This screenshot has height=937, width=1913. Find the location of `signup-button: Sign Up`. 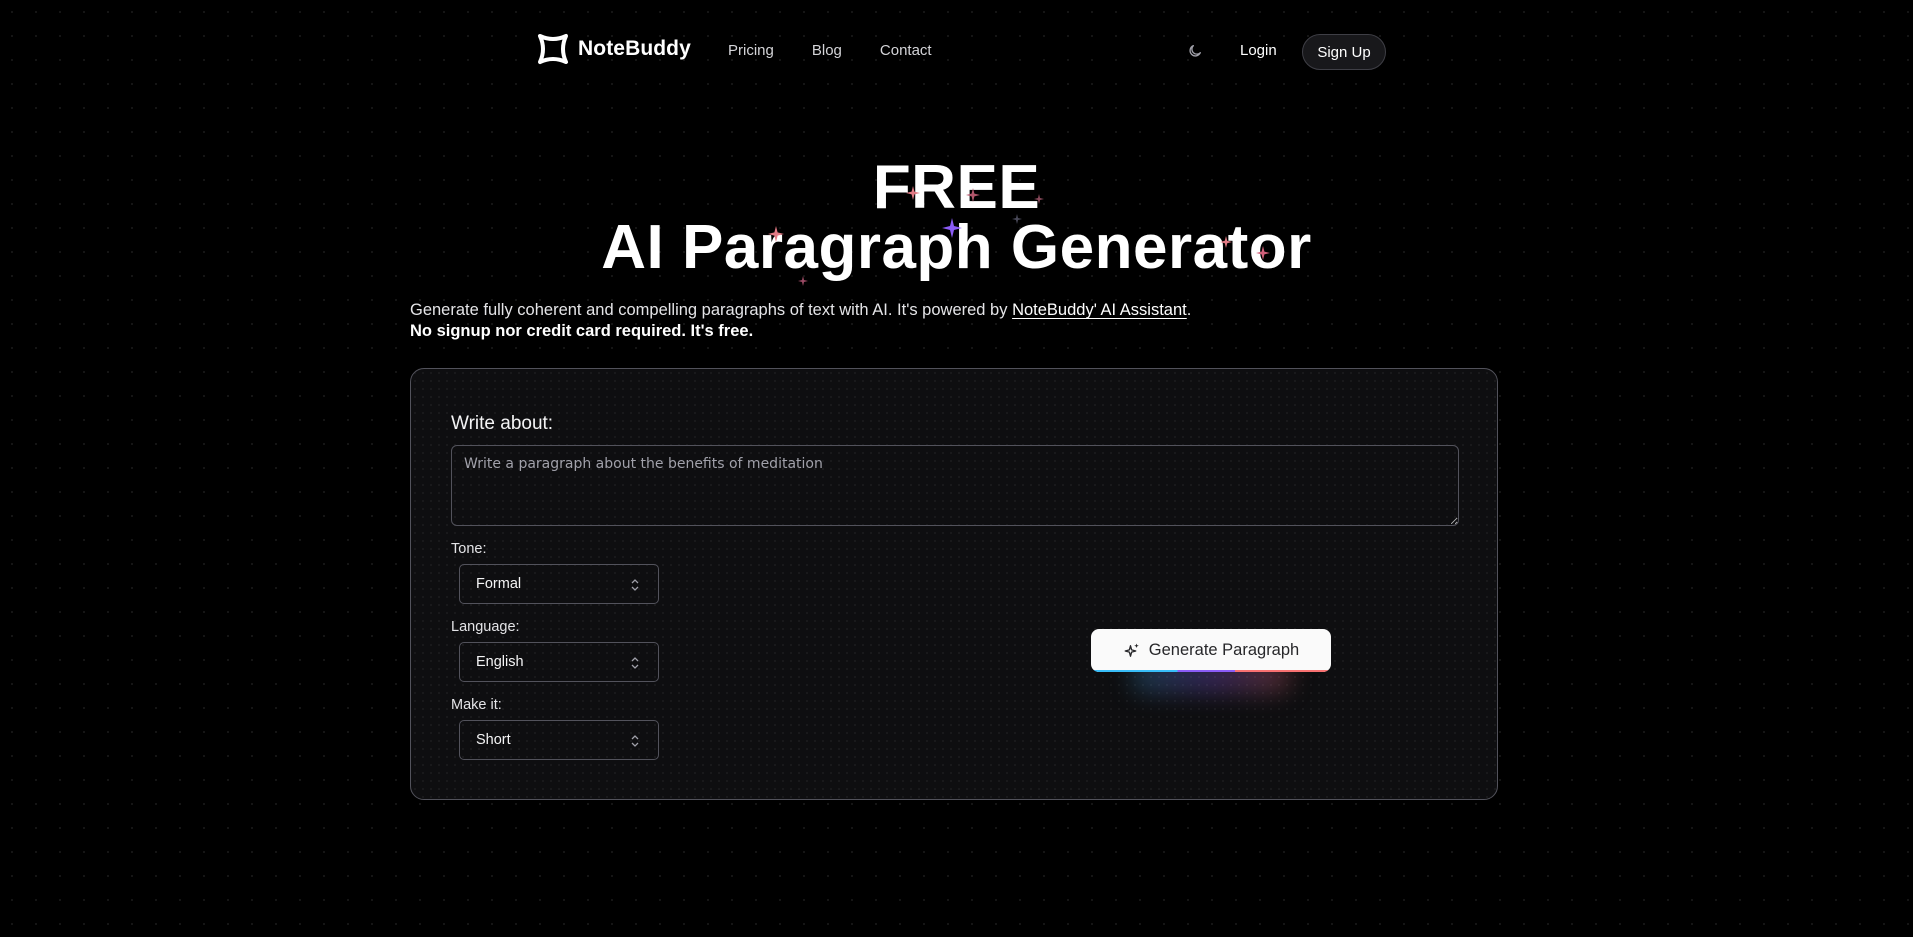

signup-button: Sign Up is located at coordinates (1344, 52).